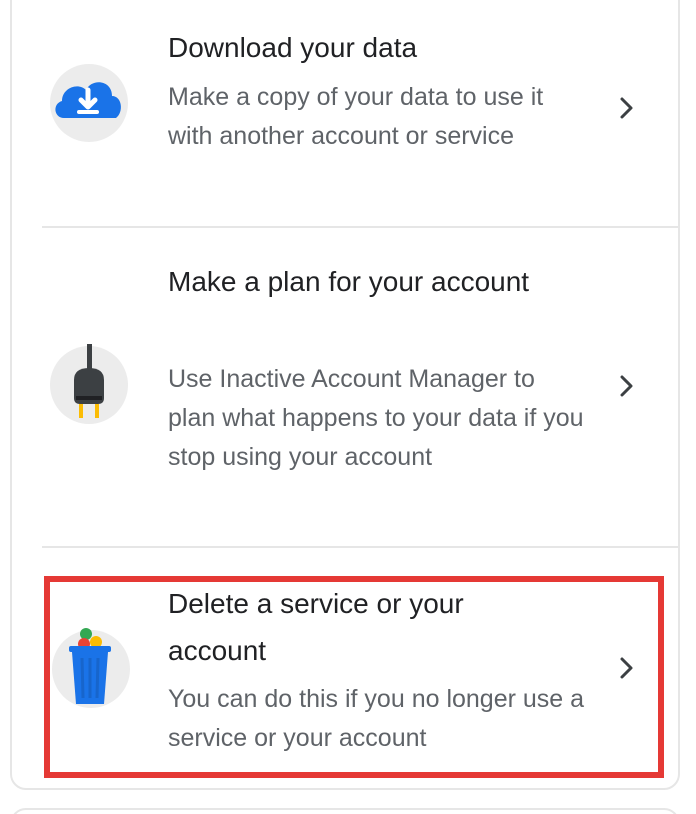 Image resolution: width=696 pixels, height=814 pixels. What do you see at coordinates (349, 281) in the screenshot?
I see `item-title: Make a plan for your account` at bounding box center [349, 281].